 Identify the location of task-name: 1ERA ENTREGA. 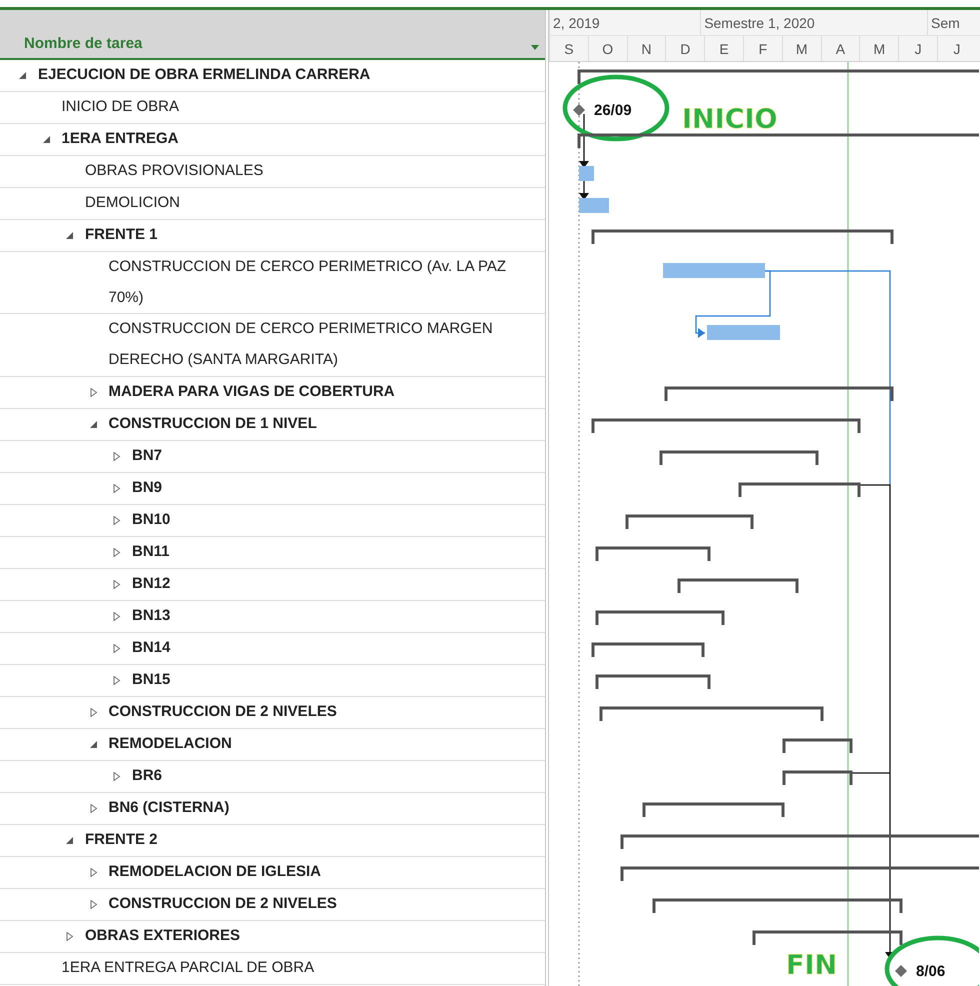
(120, 139).